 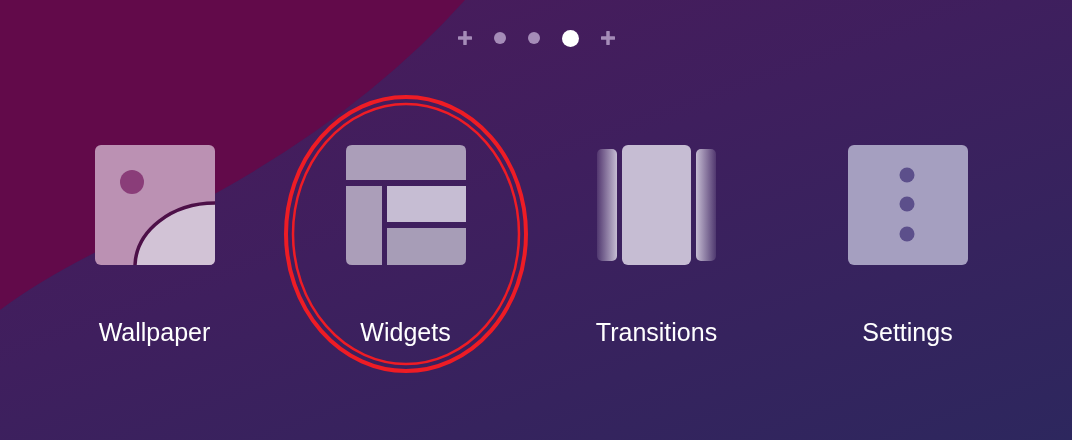 What do you see at coordinates (907, 332) in the screenshot?
I see `shortcut-label: Settings` at bounding box center [907, 332].